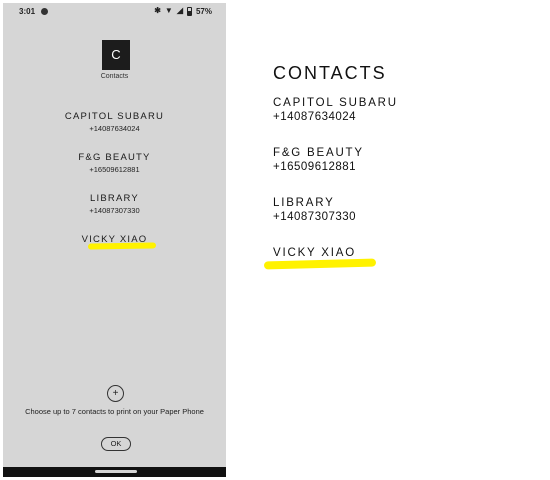  What do you see at coordinates (114, 76) in the screenshot?
I see `app-name: Contacts` at bounding box center [114, 76].